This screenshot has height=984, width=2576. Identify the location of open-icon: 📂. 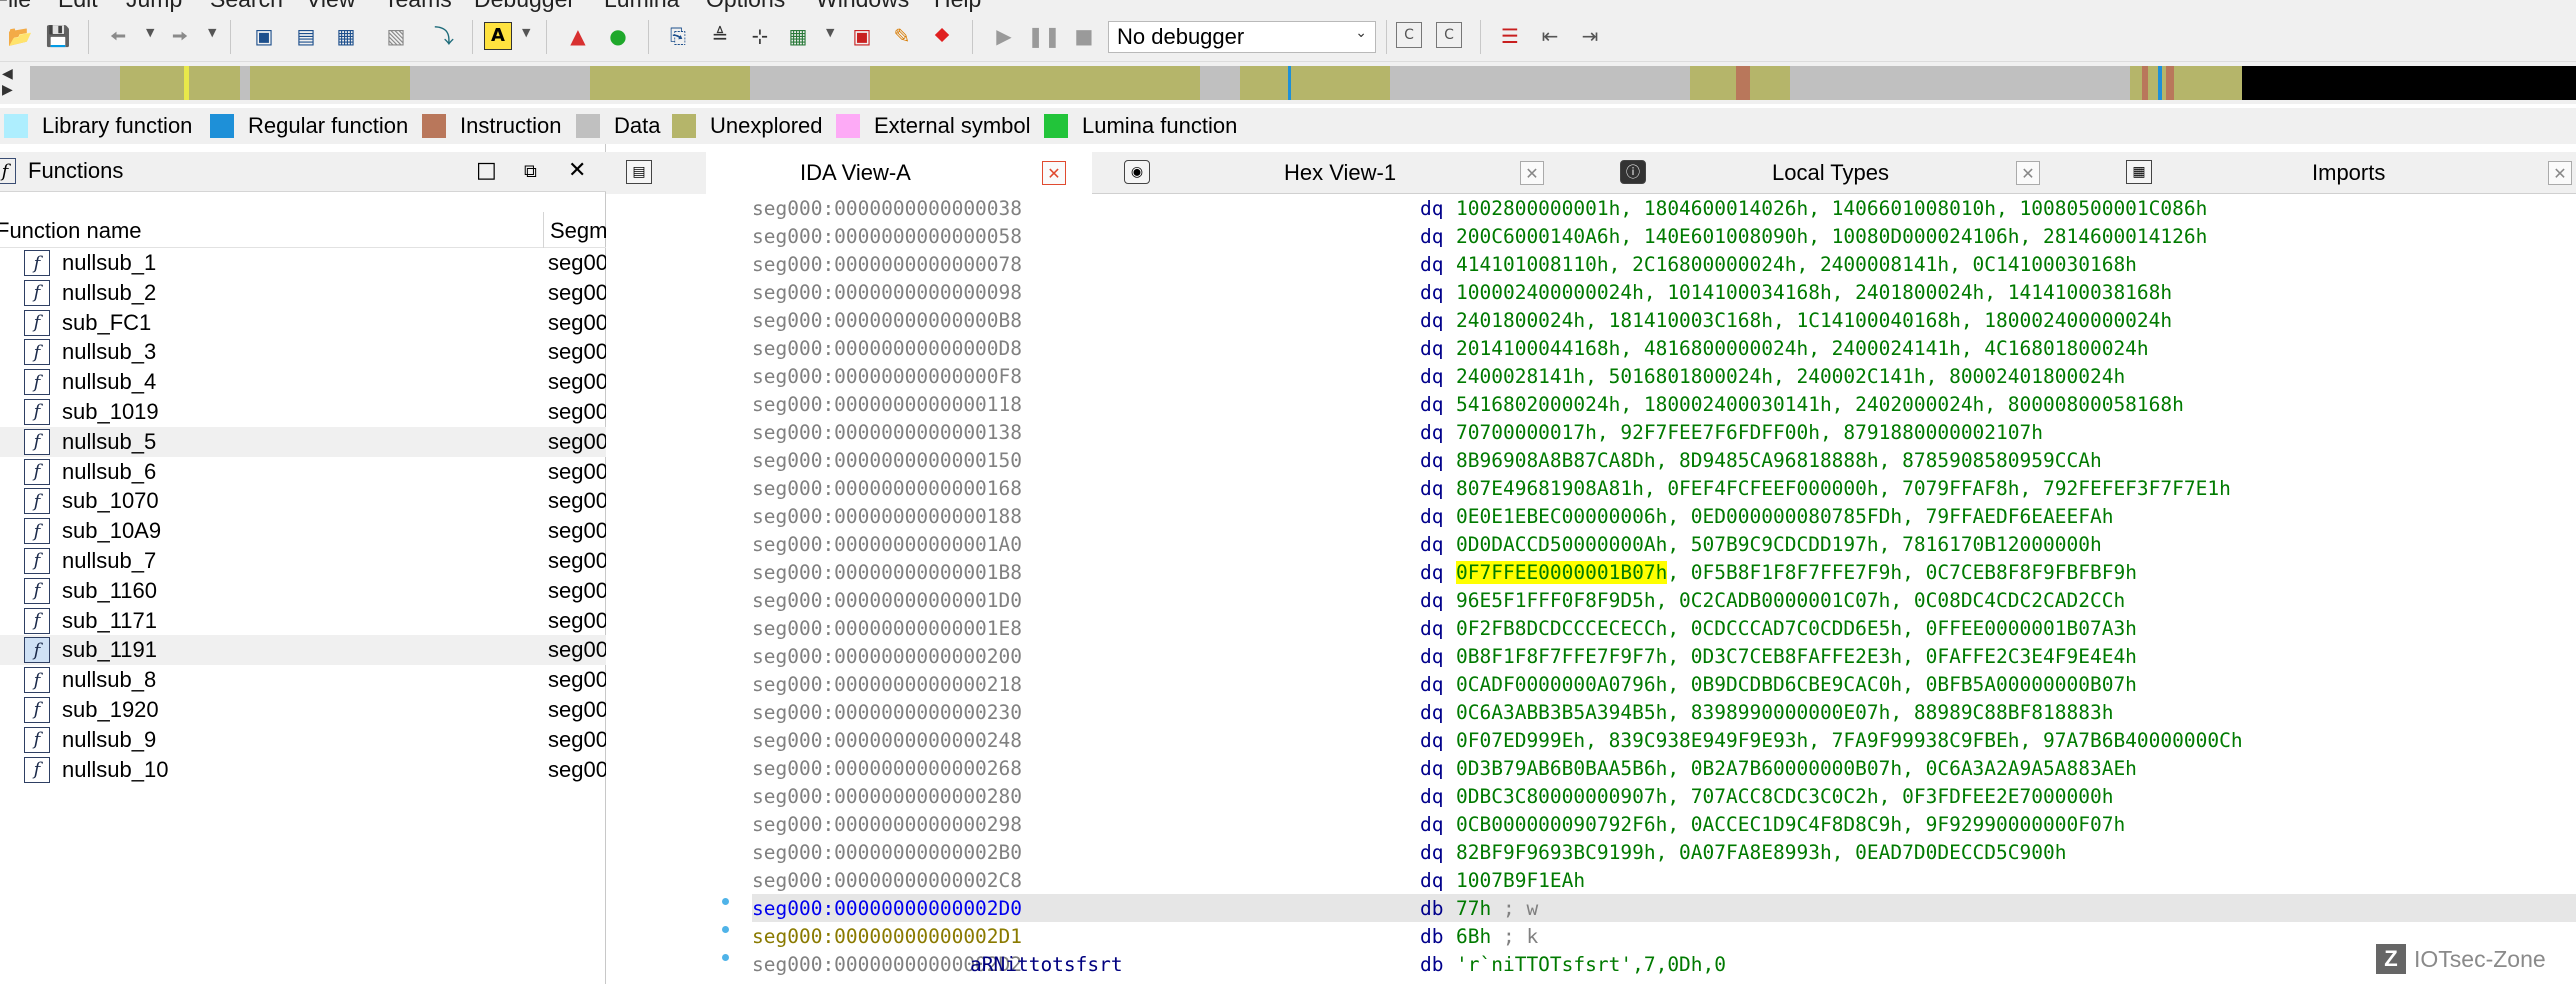
(20, 36).